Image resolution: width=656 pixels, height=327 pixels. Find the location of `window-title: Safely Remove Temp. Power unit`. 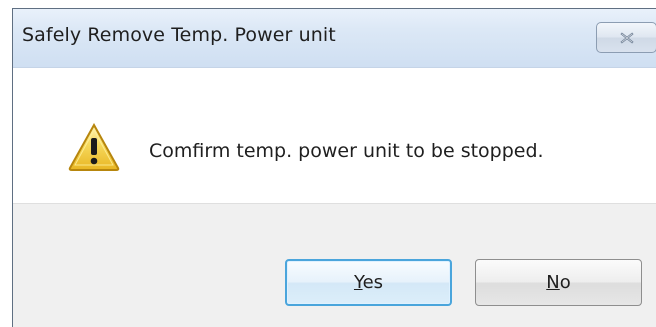

window-title: Safely Remove Temp. Power unit is located at coordinates (179, 35).